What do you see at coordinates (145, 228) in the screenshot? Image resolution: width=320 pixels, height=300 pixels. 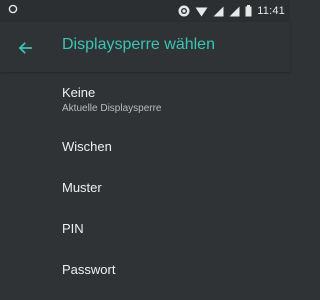 I see `option-pin: PIN` at bounding box center [145, 228].